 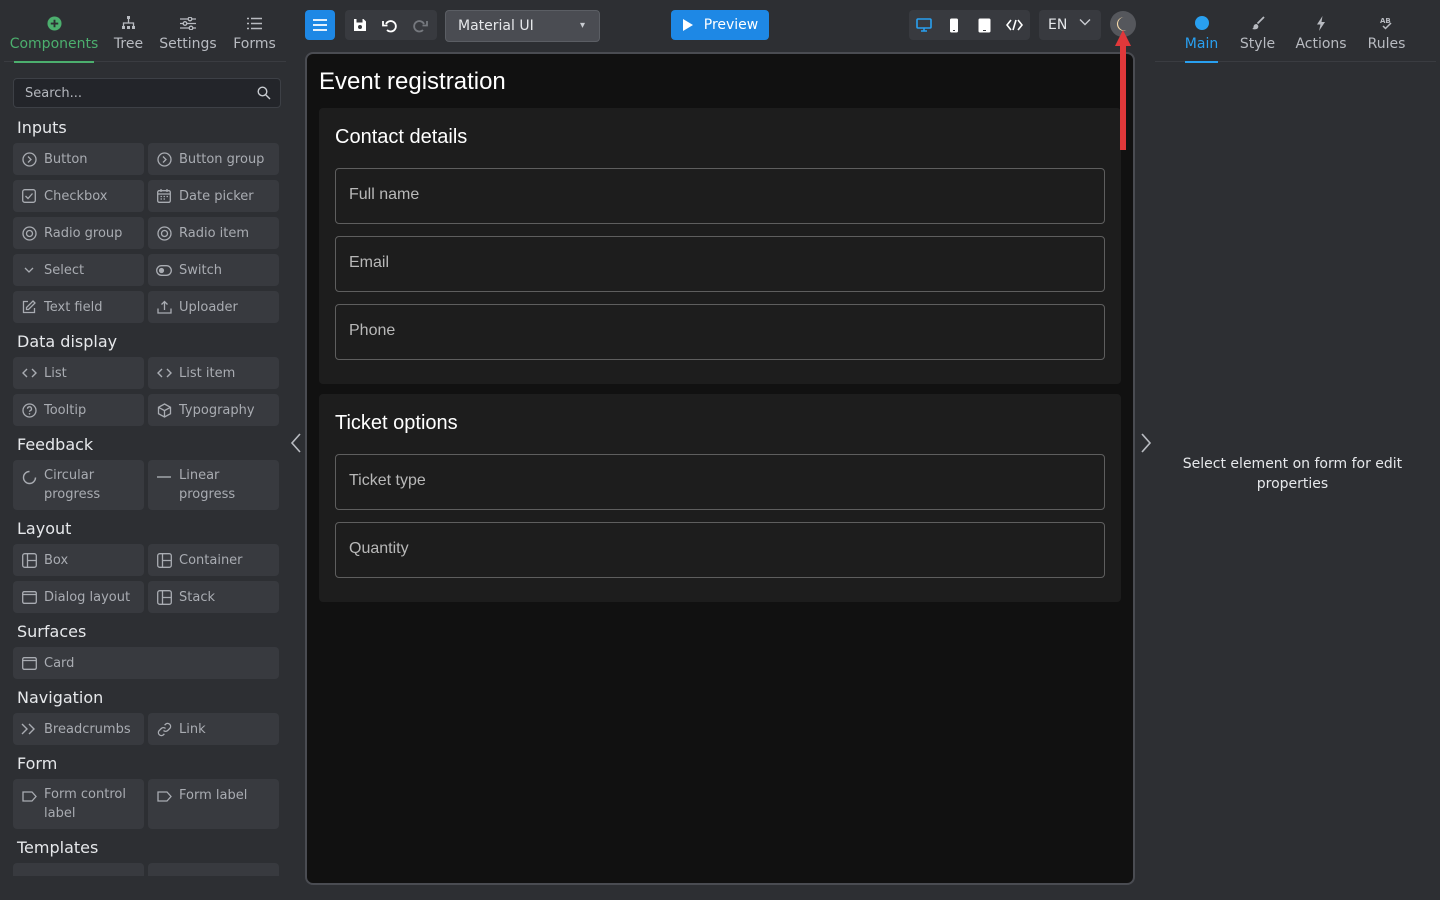 What do you see at coordinates (128, 44) in the screenshot?
I see `tab-label: Tree` at bounding box center [128, 44].